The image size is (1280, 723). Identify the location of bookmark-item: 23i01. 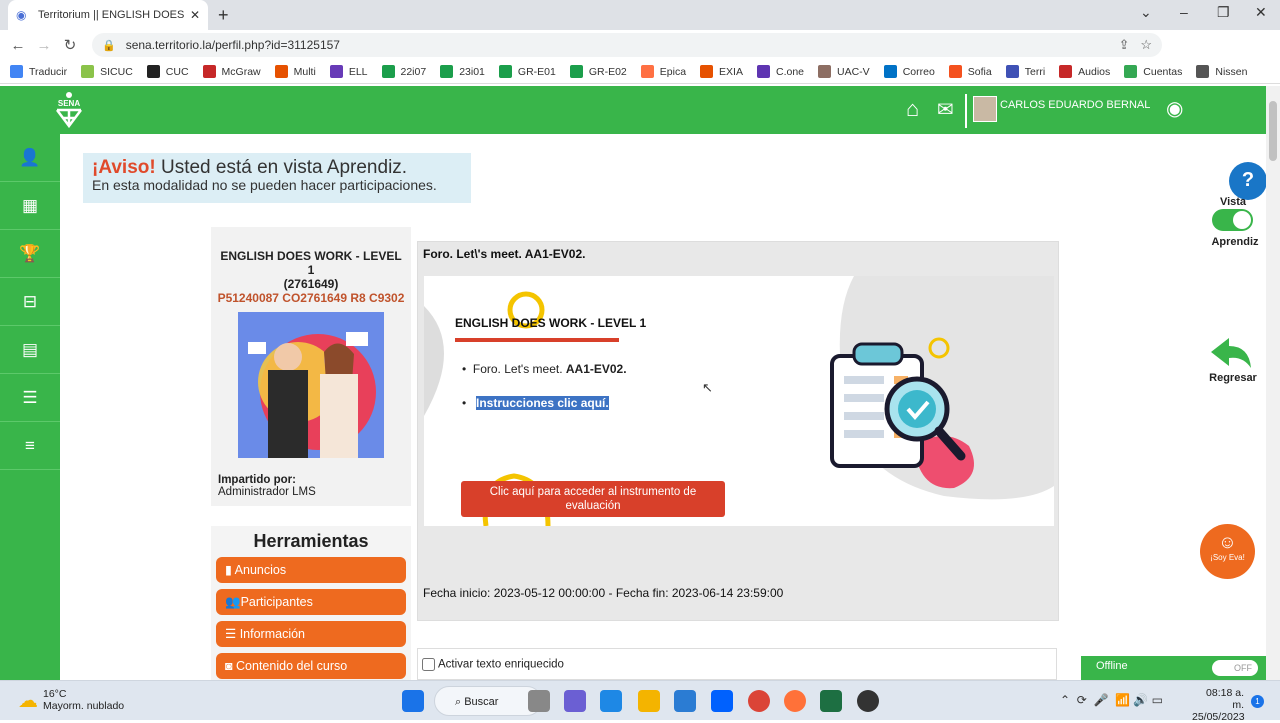
(462, 71).